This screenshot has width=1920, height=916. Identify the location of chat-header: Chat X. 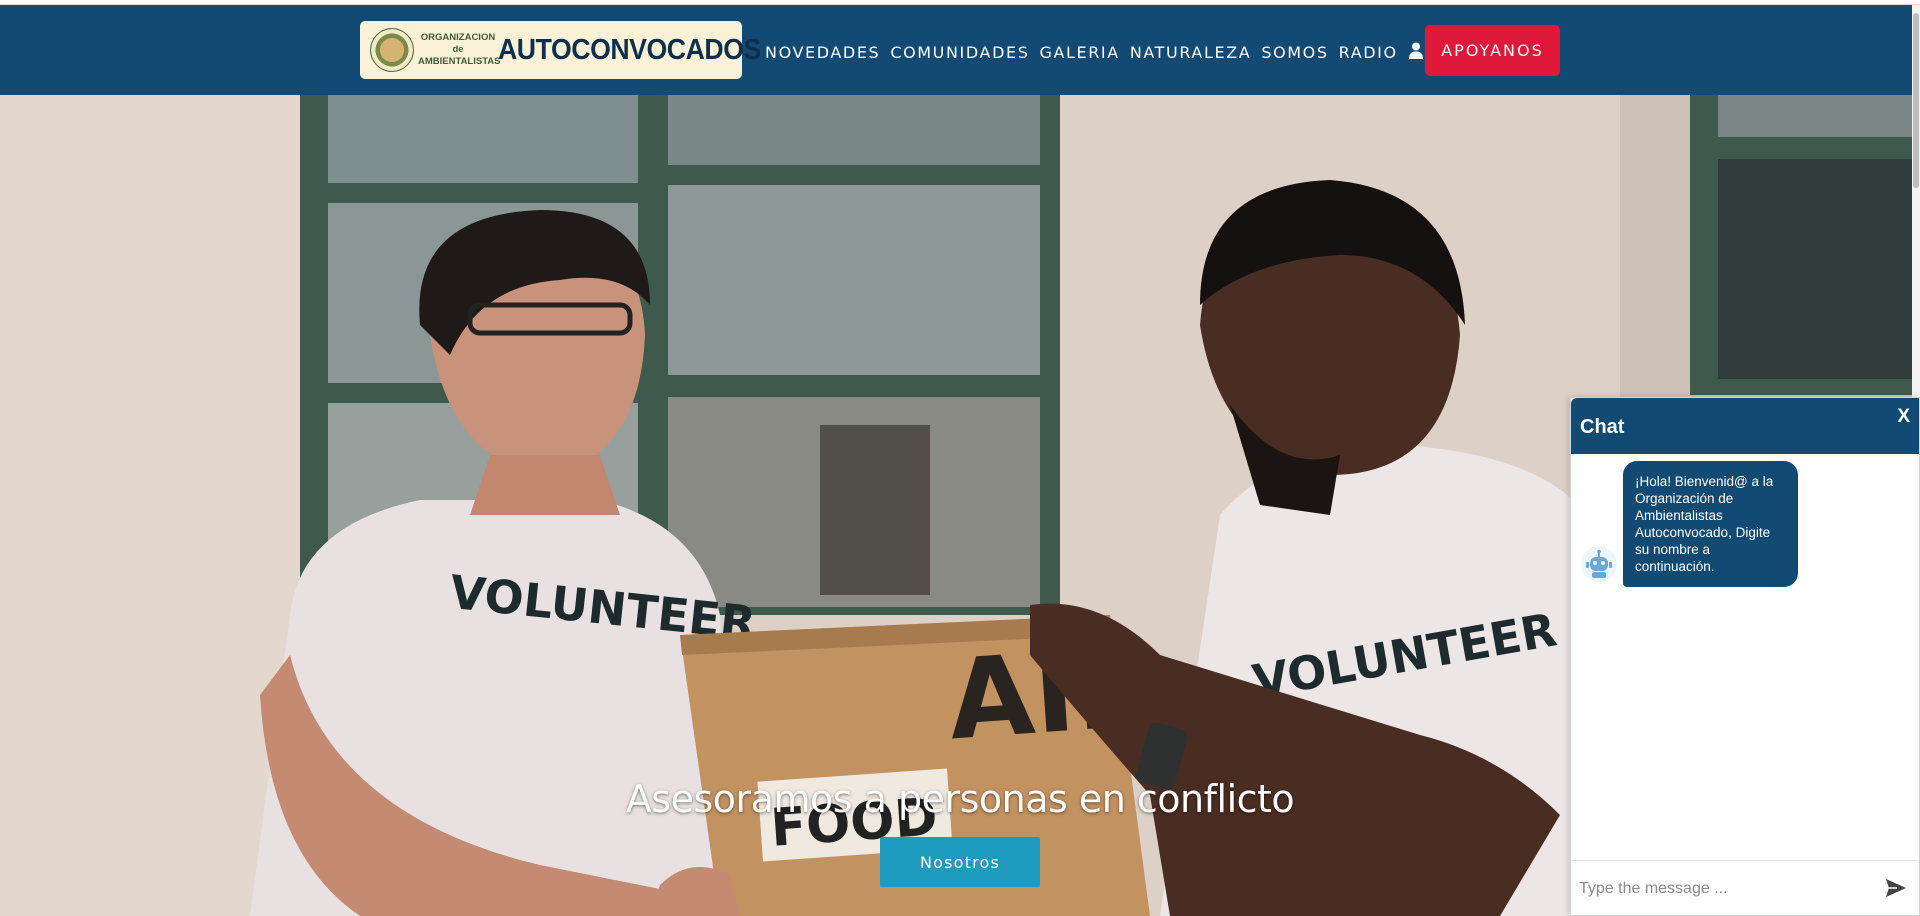
(1745, 426).